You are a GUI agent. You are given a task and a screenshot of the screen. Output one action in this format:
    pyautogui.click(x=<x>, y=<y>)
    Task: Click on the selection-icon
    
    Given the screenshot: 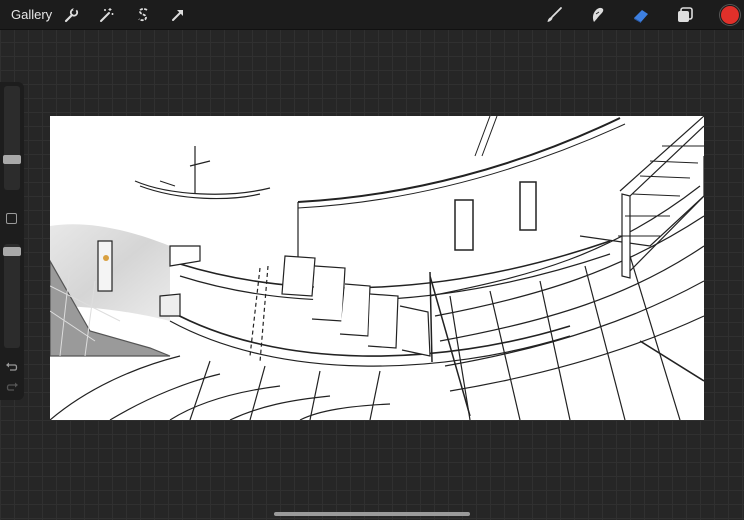 What is the action you would take?
    pyautogui.click(x=143, y=15)
    